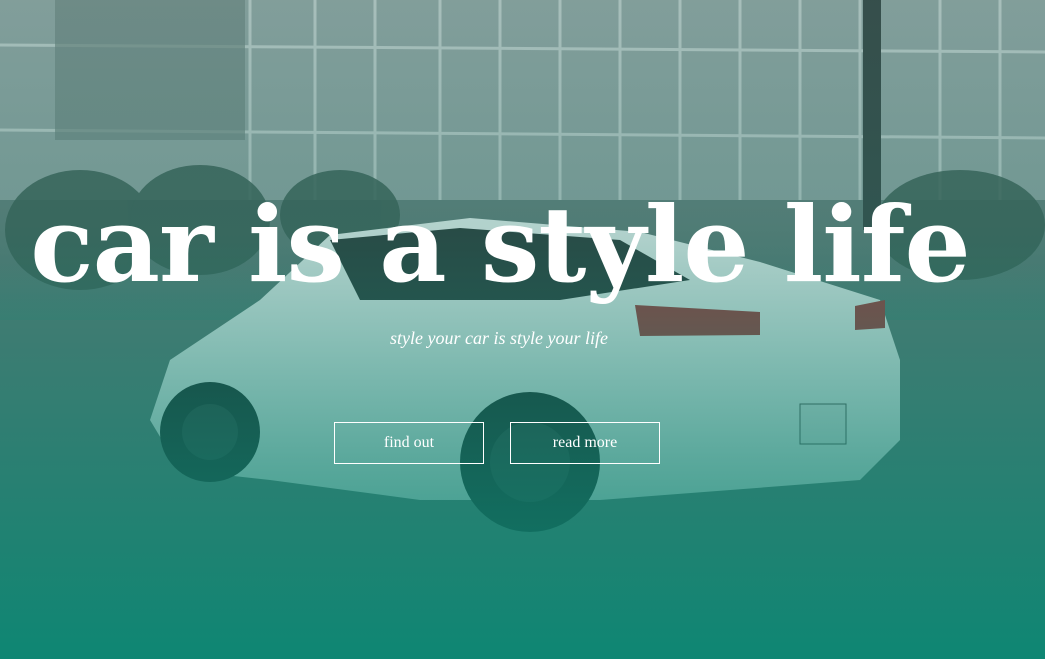 The height and width of the screenshot is (659, 1045). What do you see at coordinates (409, 443) in the screenshot?
I see `find-out-button: find out` at bounding box center [409, 443].